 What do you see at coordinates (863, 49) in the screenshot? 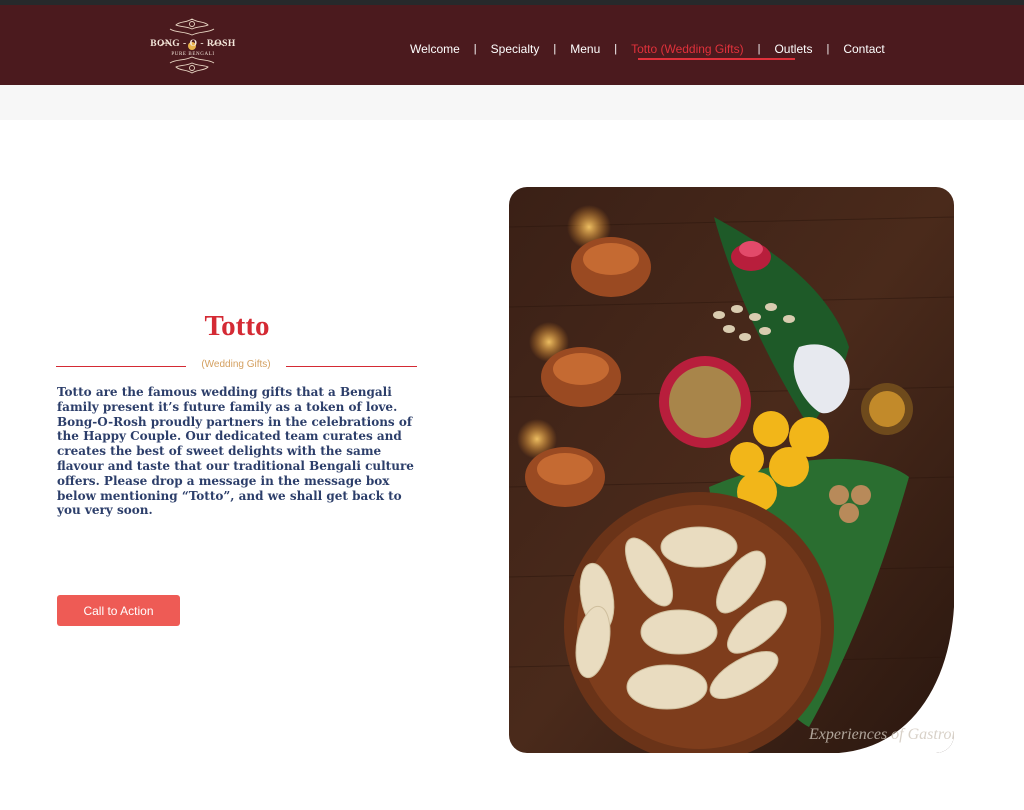
I see `nav-contact: Contact` at bounding box center [863, 49].